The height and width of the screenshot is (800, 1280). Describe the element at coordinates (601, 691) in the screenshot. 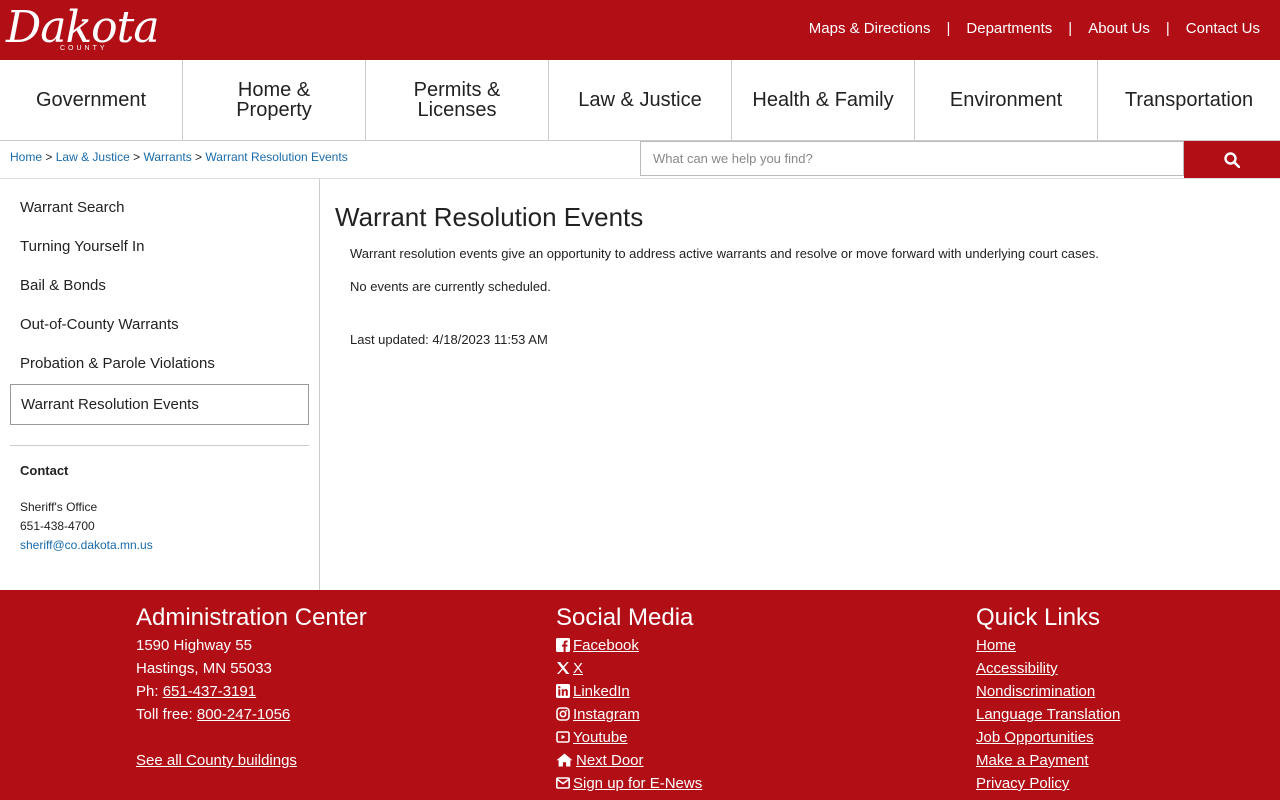

I see `social-label: LinkedIn` at that location.